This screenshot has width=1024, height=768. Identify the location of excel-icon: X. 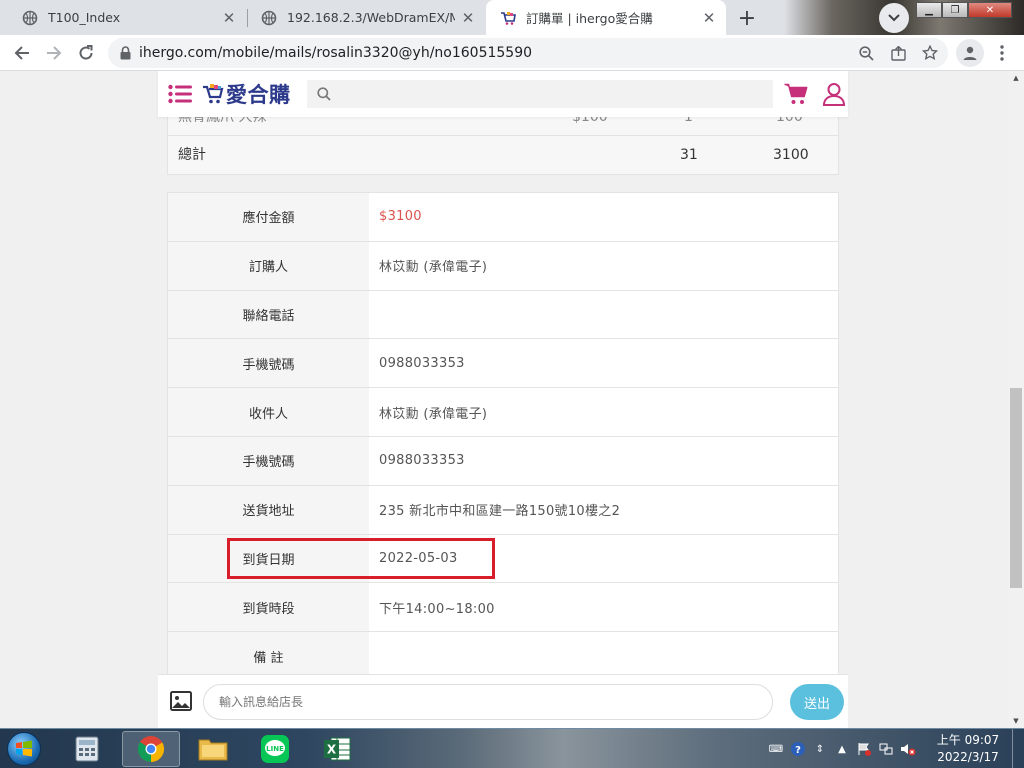
(337, 749).